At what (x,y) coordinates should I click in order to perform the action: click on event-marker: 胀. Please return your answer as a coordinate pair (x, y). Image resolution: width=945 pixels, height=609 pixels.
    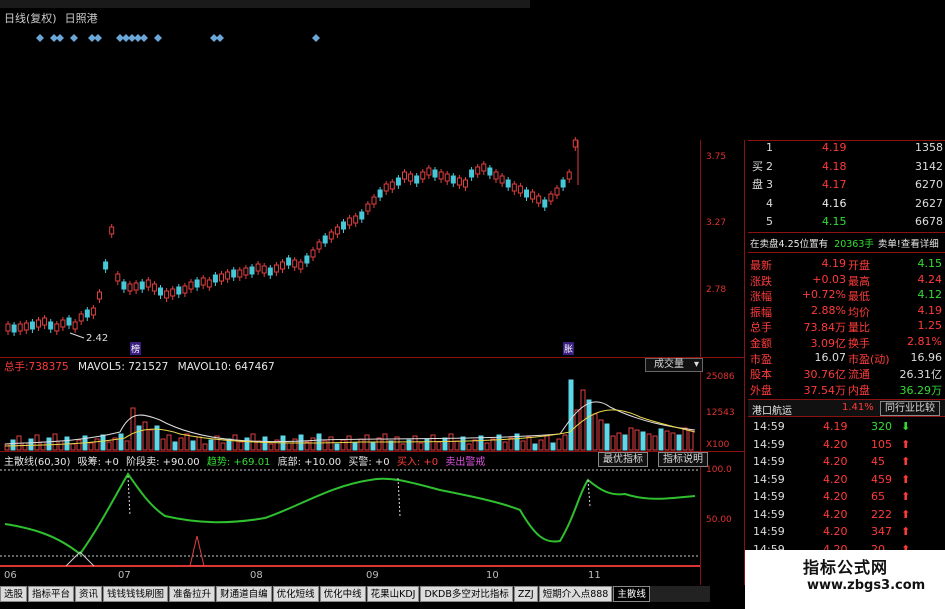
    Looking at the image, I should click on (569, 348).